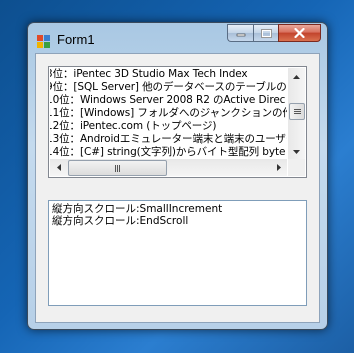 This screenshot has height=353, width=354. What do you see at coordinates (120, 221) in the screenshot?
I see `log-line: 縦方向スクロール:EndScroll` at bounding box center [120, 221].